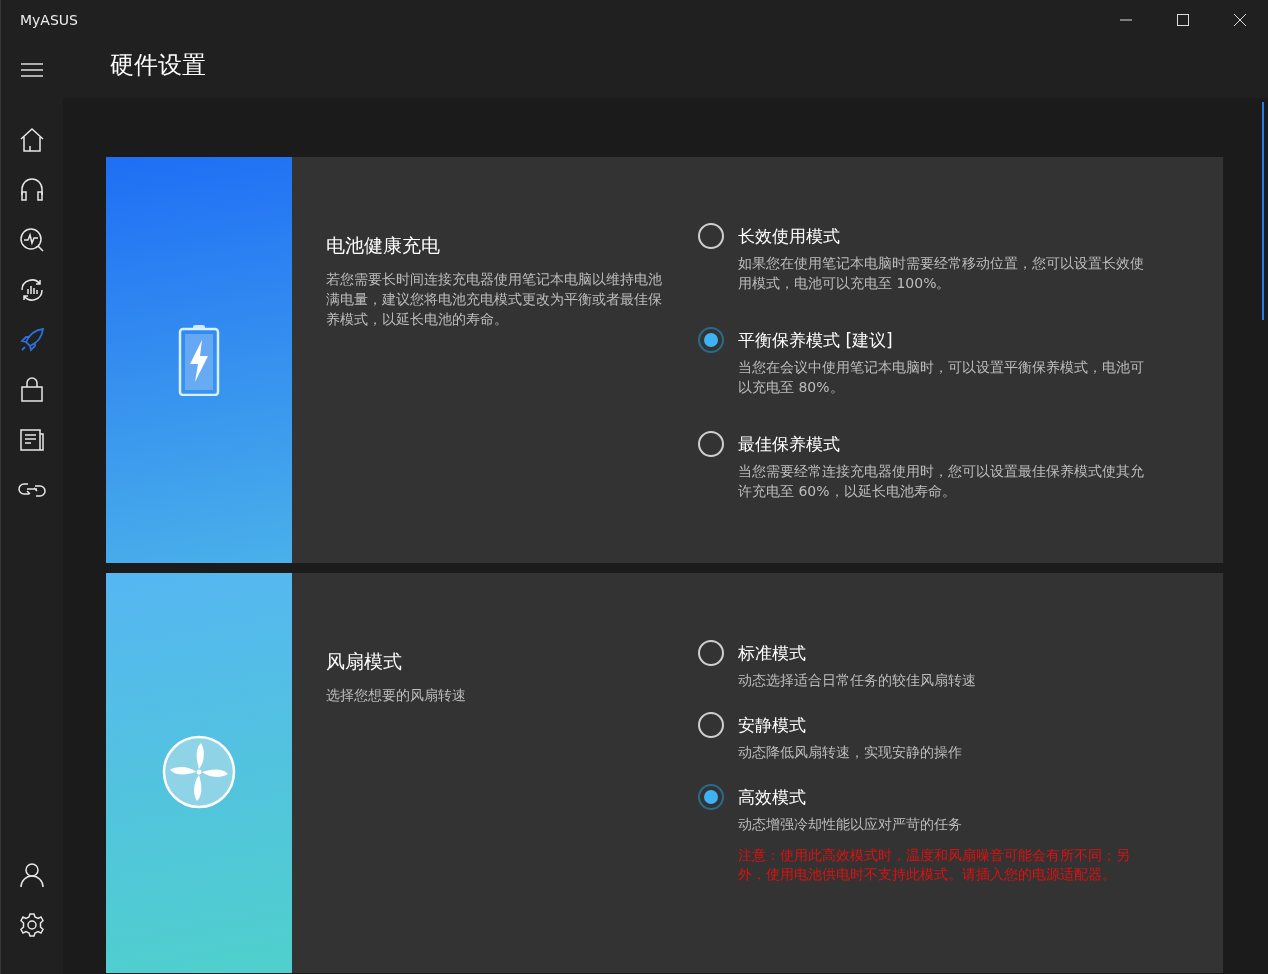  What do you see at coordinates (32, 140) in the screenshot?
I see `home-icon` at bounding box center [32, 140].